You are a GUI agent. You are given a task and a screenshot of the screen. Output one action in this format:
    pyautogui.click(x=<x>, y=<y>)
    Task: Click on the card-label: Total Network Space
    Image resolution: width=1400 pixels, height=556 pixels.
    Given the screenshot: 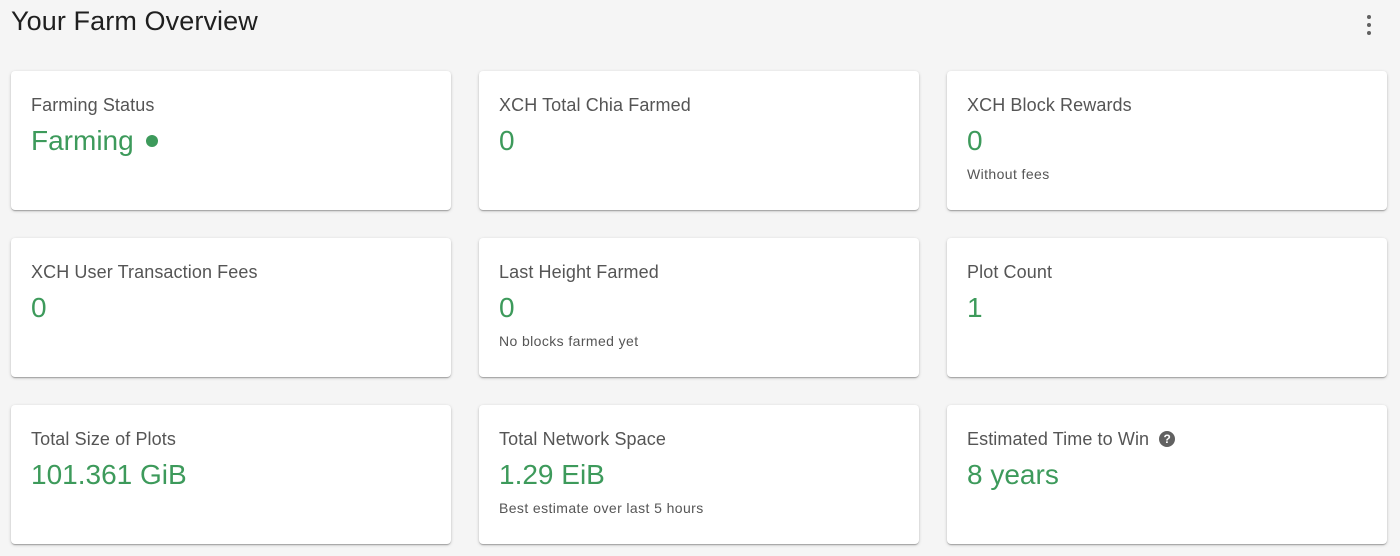 What is the action you would take?
    pyautogui.click(x=582, y=438)
    